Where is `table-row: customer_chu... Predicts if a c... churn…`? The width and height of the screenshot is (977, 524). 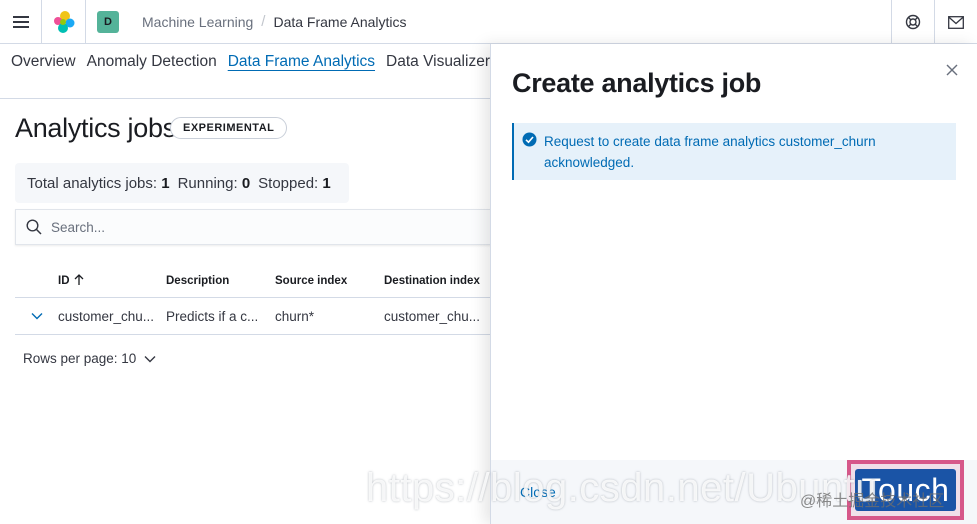 table-row: customer_chu... Predicts if a c... churn… is located at coordinates (252, 316).